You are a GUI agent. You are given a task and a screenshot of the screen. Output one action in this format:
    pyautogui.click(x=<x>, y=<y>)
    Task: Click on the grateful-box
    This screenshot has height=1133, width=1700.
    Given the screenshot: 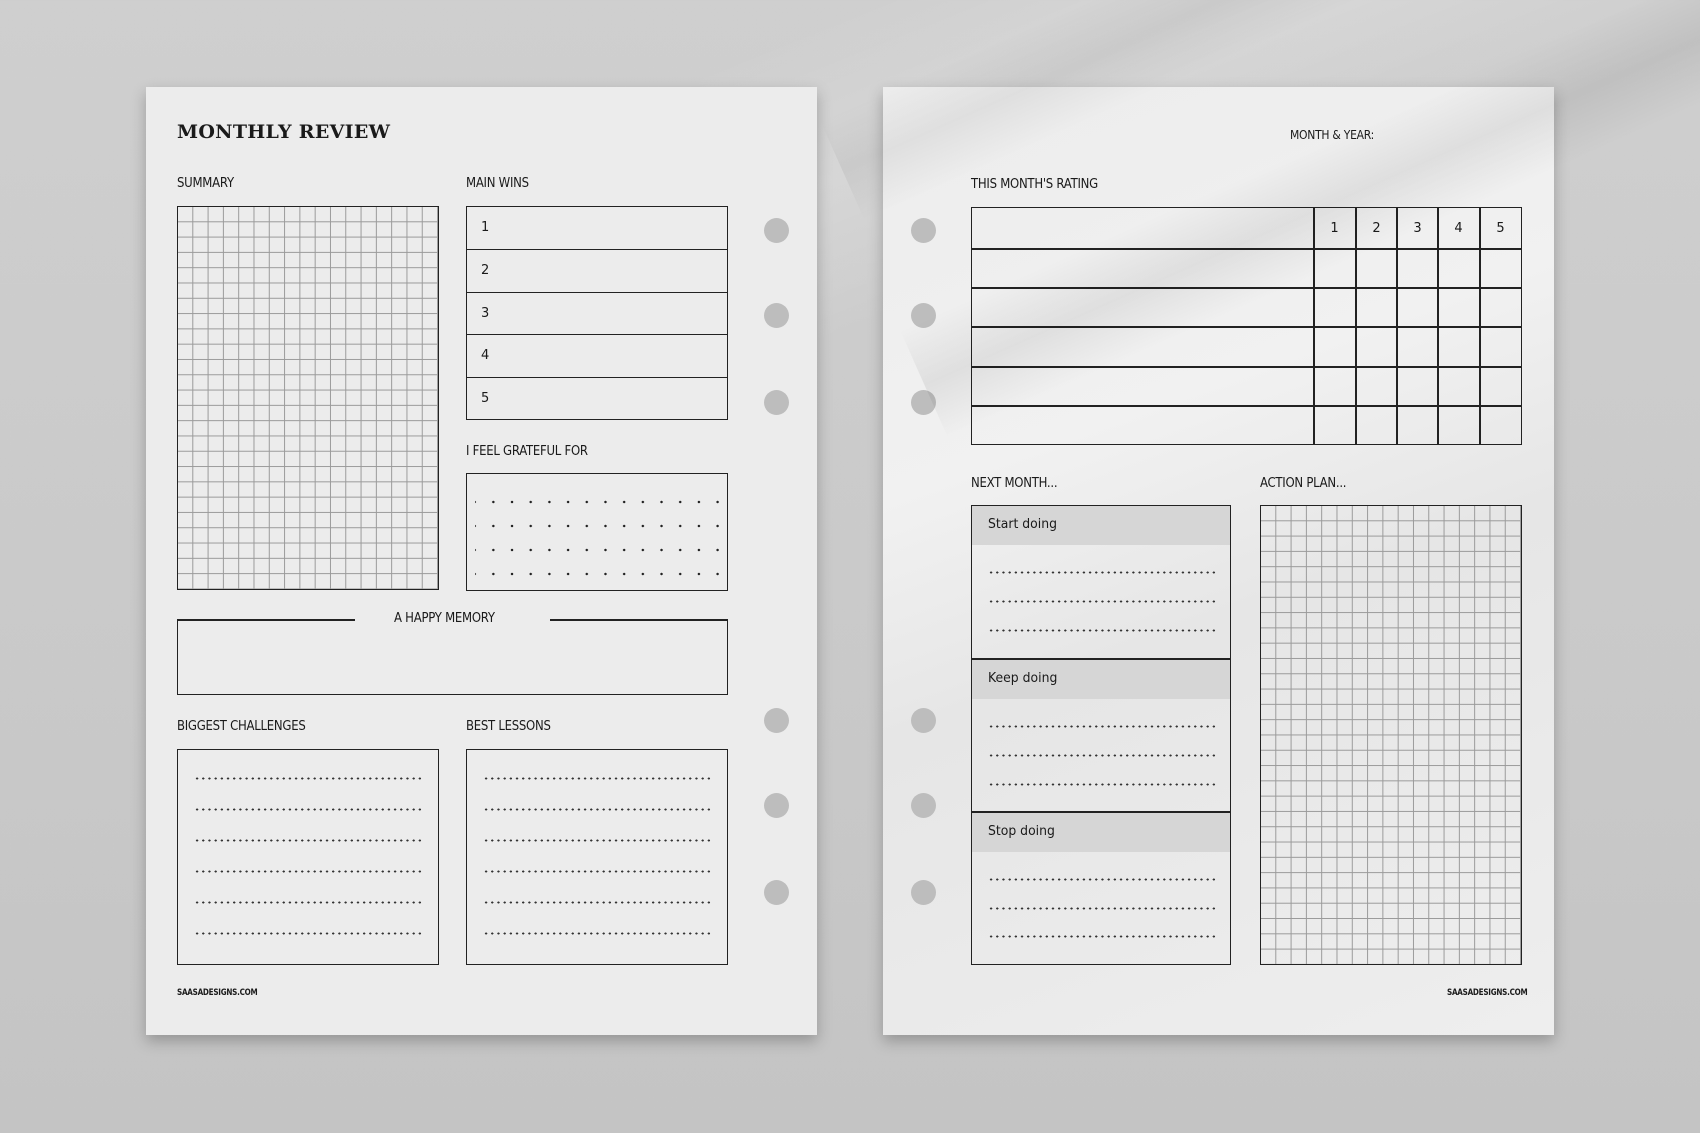 What is the action you would take?
    pyautogui.click(x=597, y=532)
    